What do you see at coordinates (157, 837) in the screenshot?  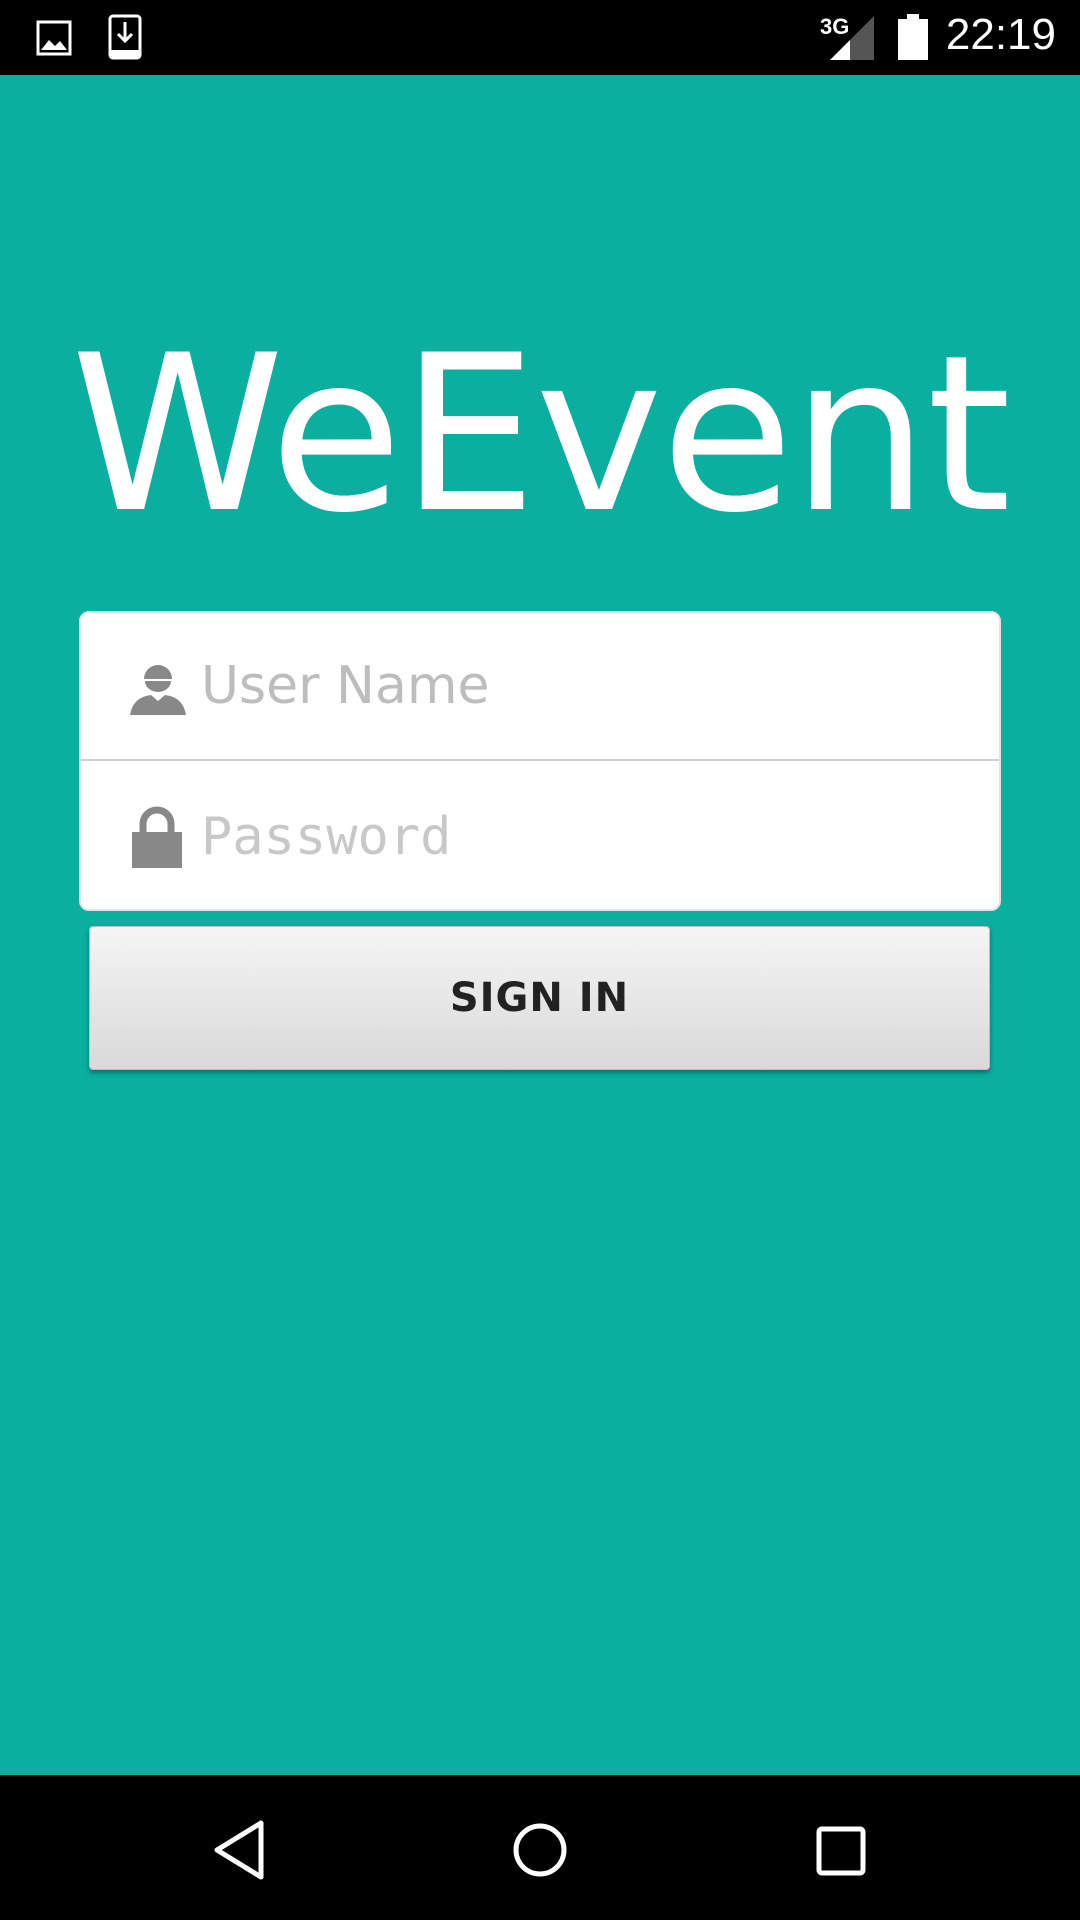 I see `lock-icon` at bounding box center [157, 837].